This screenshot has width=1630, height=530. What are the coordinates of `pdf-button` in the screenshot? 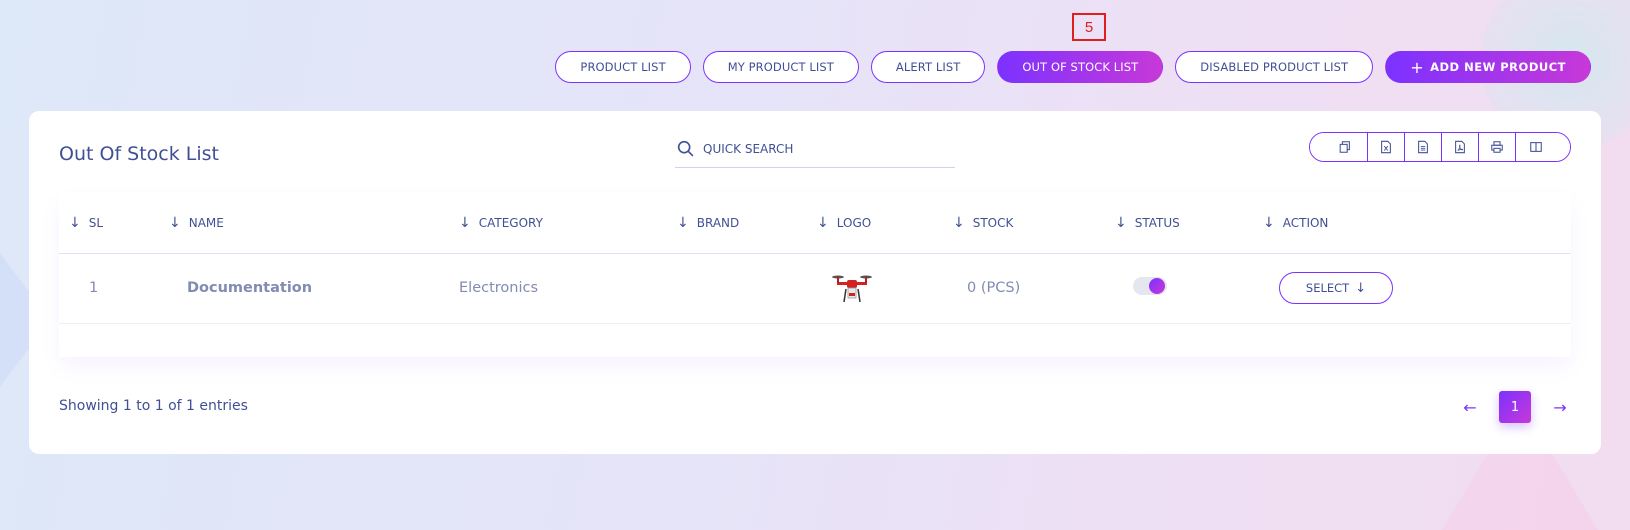 It's located at (1460, 147).